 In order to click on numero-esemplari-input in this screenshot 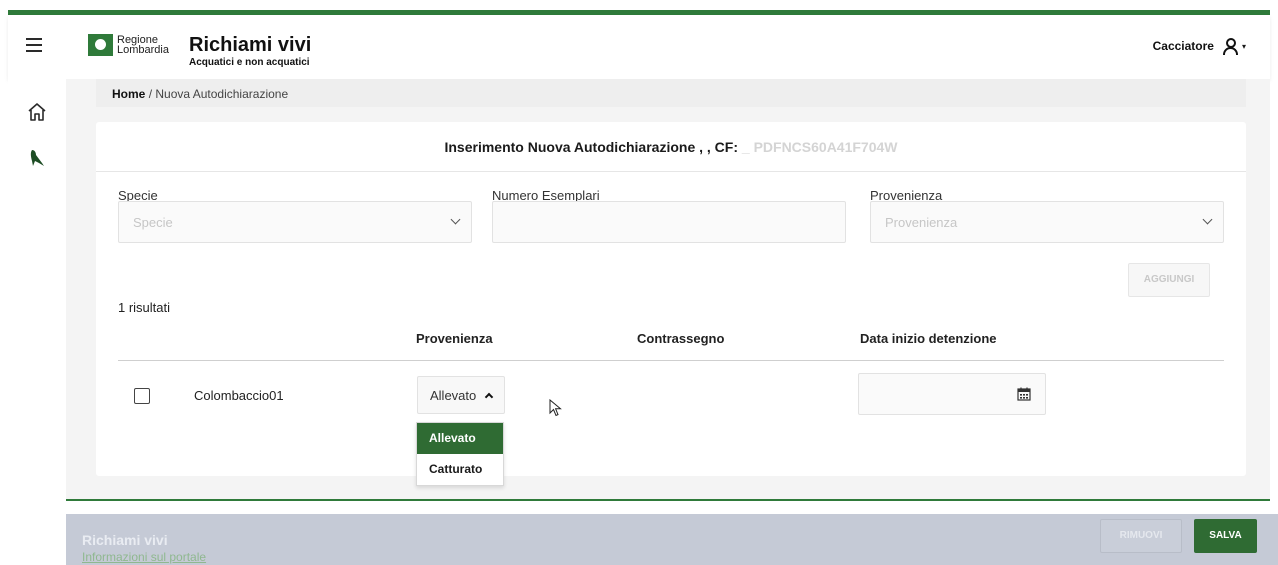, I will do `click(669, 222)`.